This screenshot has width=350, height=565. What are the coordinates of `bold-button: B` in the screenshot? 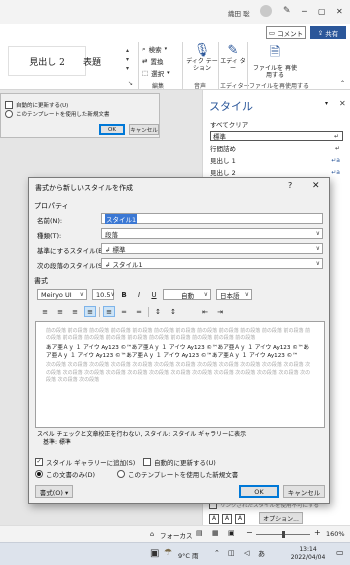 It's located at (124, 294).